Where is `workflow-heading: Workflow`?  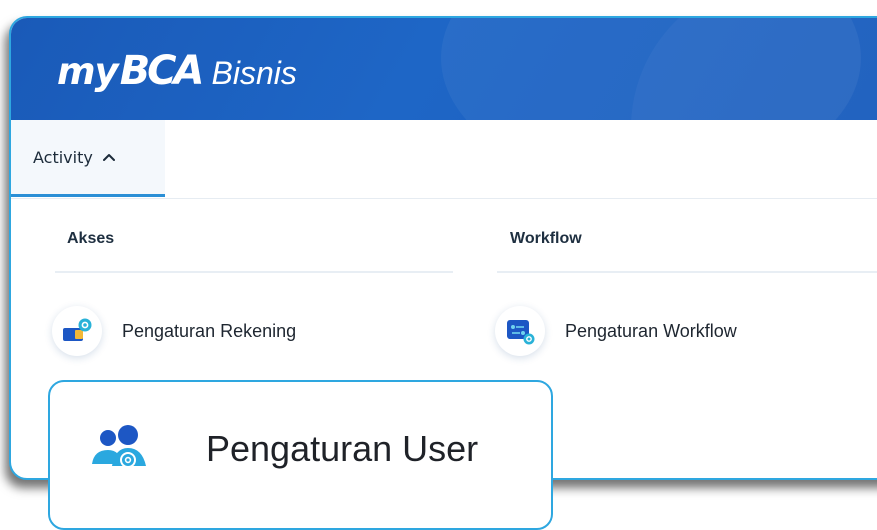
workflow-heading: Workflow is located at coordinates (546, 238).